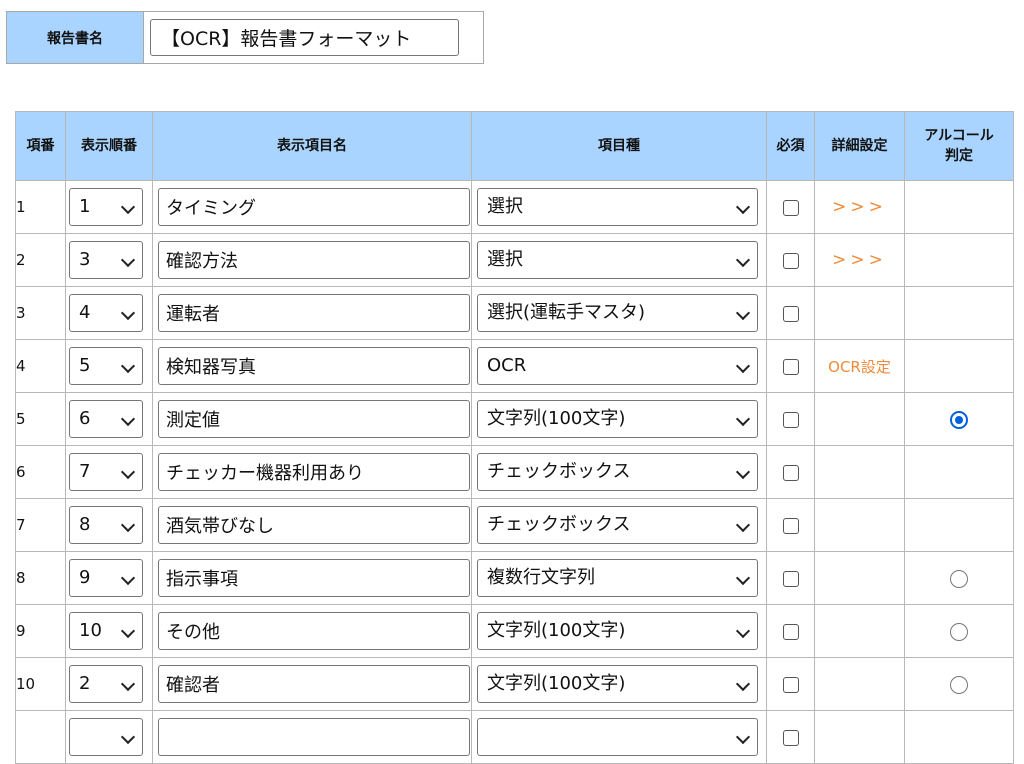 This screenshot has height=764, width=1024. Describe the element at coordinates (790, 146) in the screenshot. I see `header-required: 必須` at that location.